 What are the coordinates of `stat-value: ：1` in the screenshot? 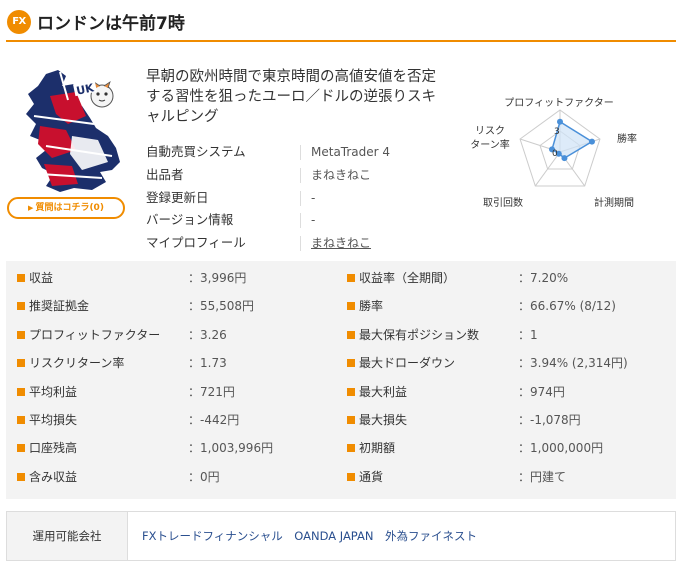 It's located at (528, 334).